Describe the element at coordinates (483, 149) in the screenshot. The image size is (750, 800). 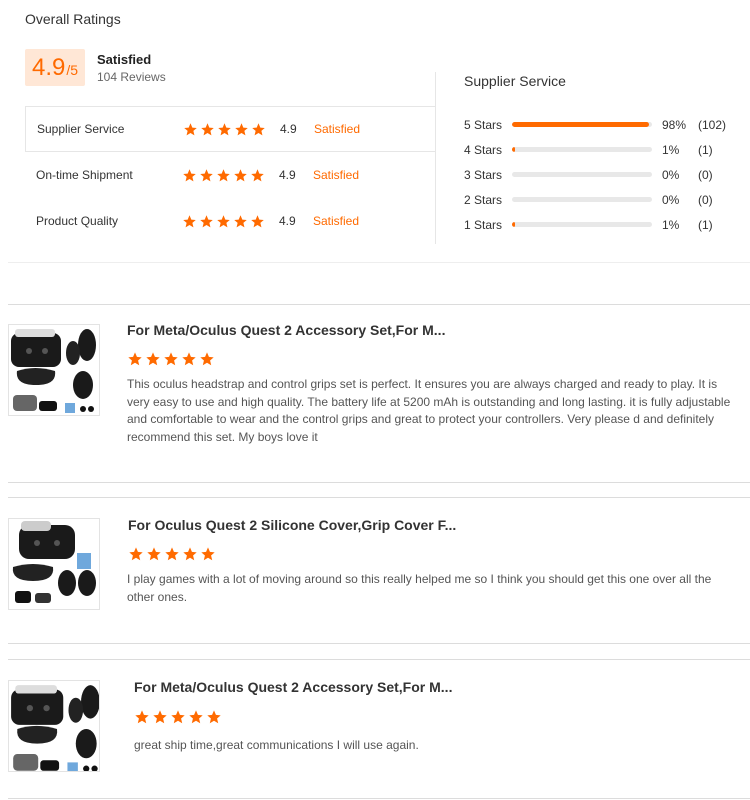
I see `distribution-label: 4 Stars` at that location.